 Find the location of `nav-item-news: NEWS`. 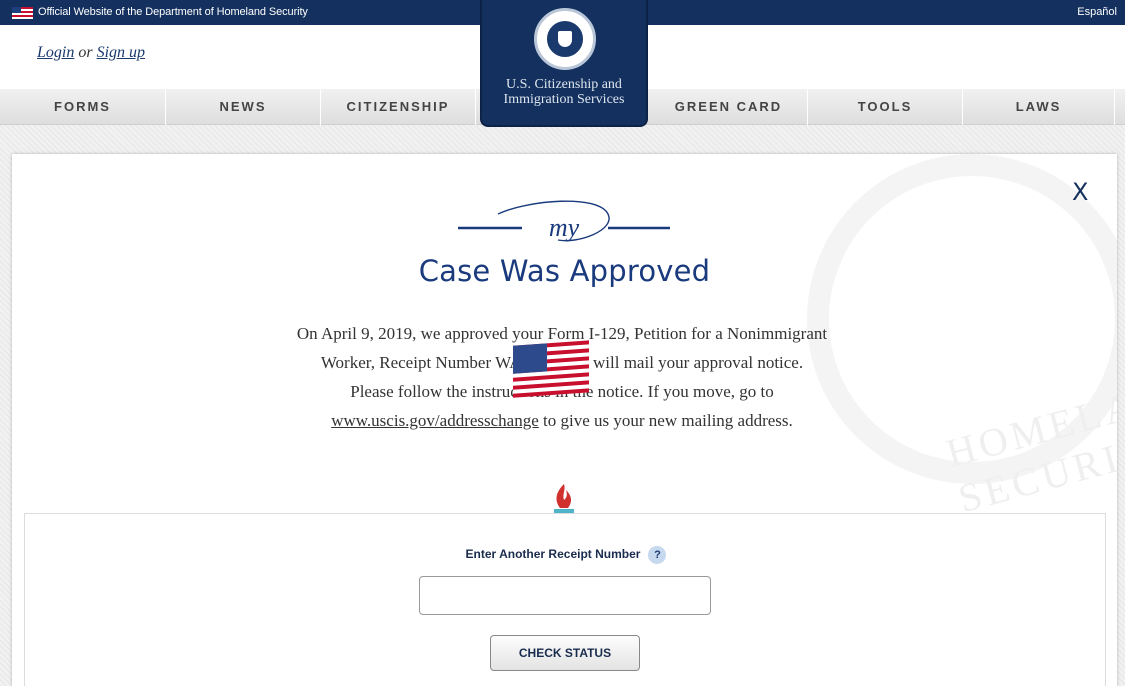

nav-item-news: NEWS is located at coordinates (243, 107).